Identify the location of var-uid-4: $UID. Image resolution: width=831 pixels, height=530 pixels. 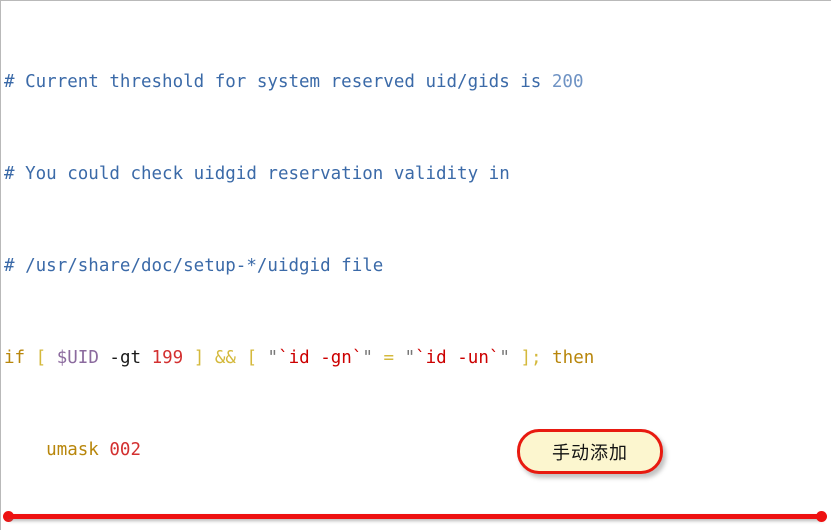
(77, 358).